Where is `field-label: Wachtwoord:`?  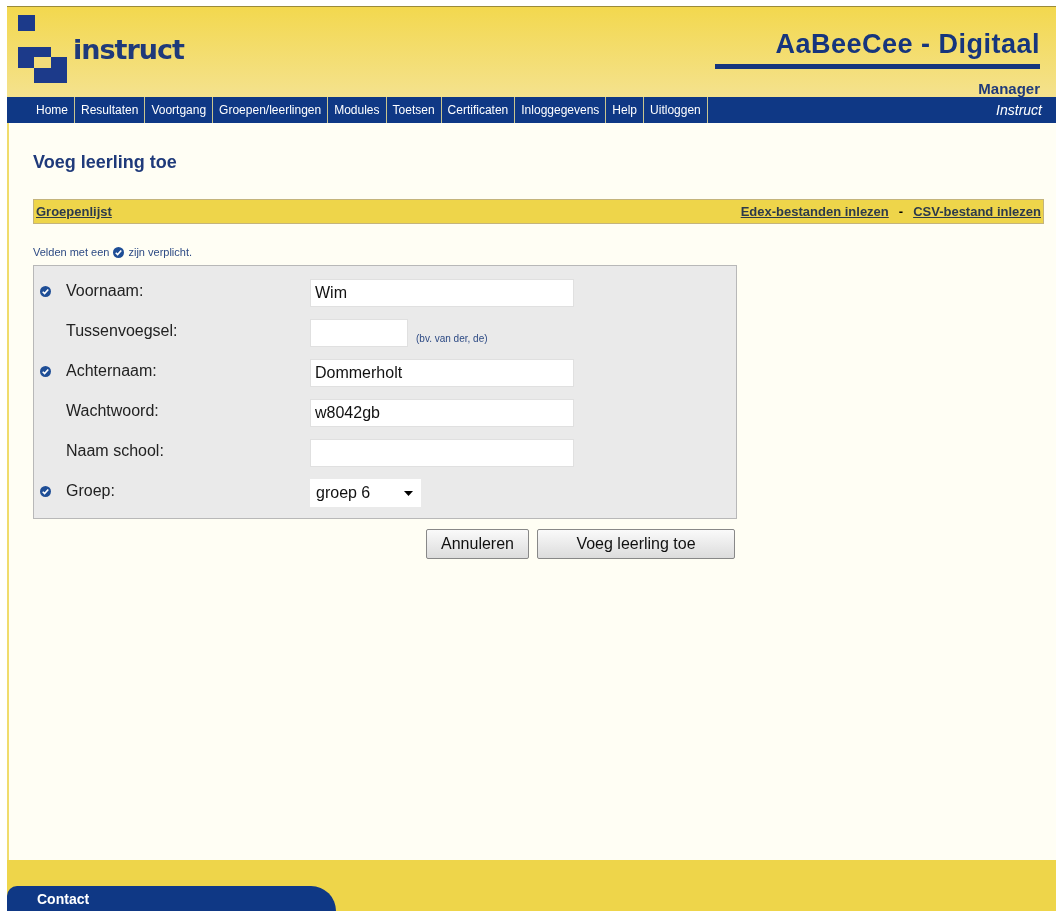 field-label: Wachtwoord: is located at coordinates (113, 410).